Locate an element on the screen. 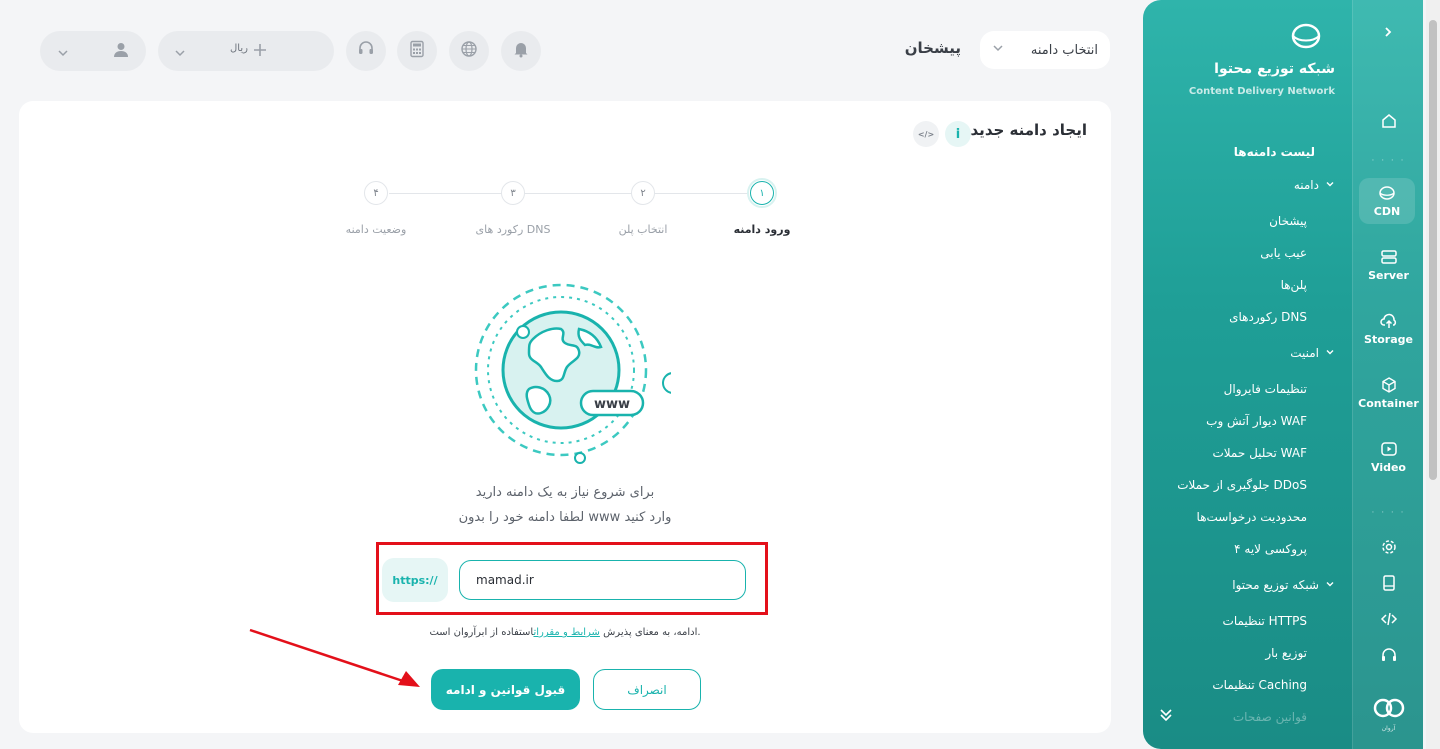  book-icon is located at coordinates (1388, 583).